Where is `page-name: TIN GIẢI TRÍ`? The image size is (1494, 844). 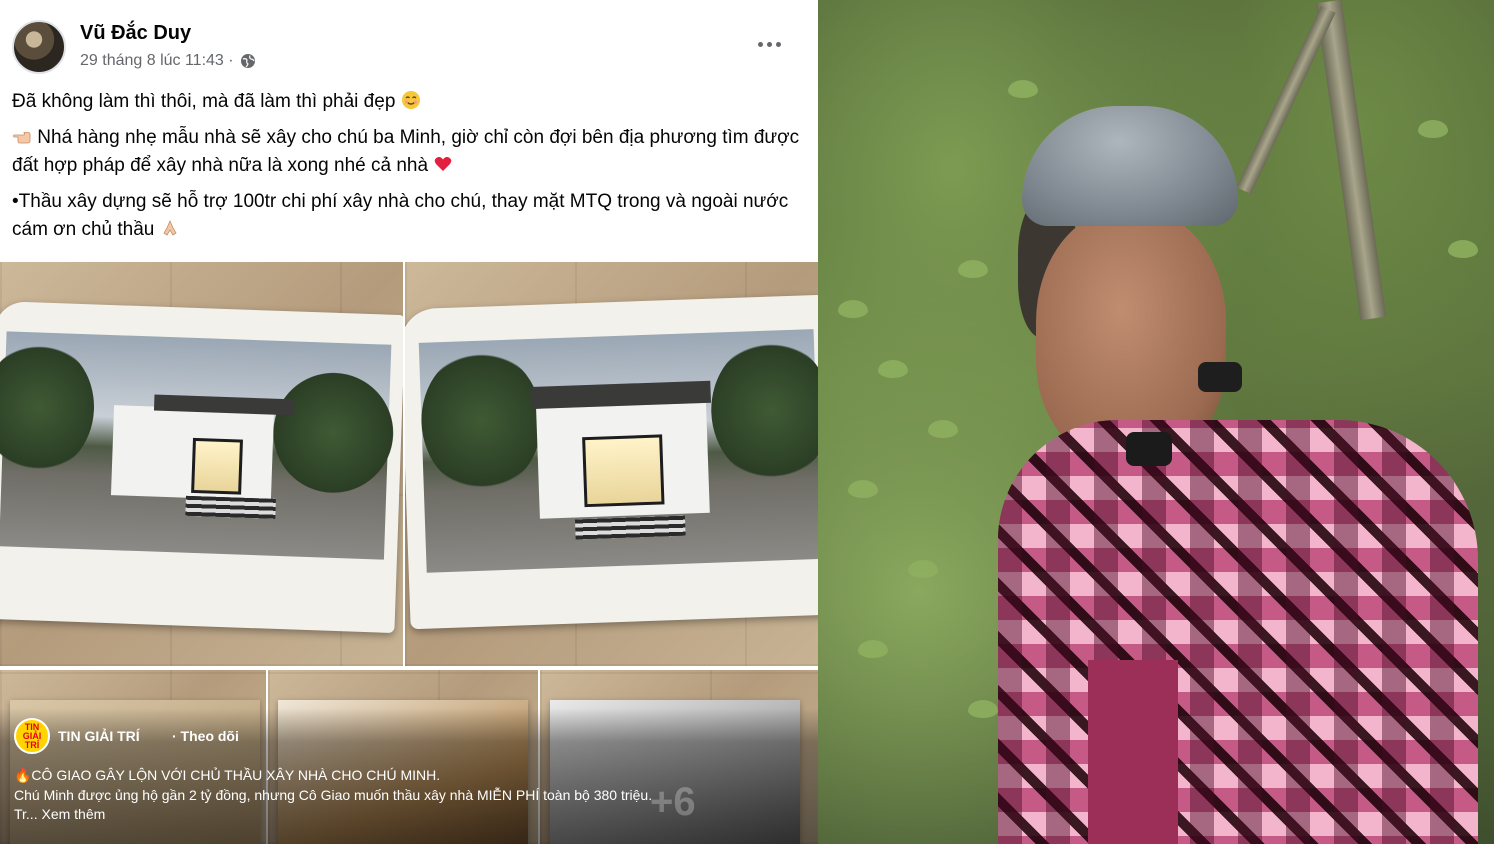
page-name: TIN GIẢI TRÍ is located at coordinates (99, 736).